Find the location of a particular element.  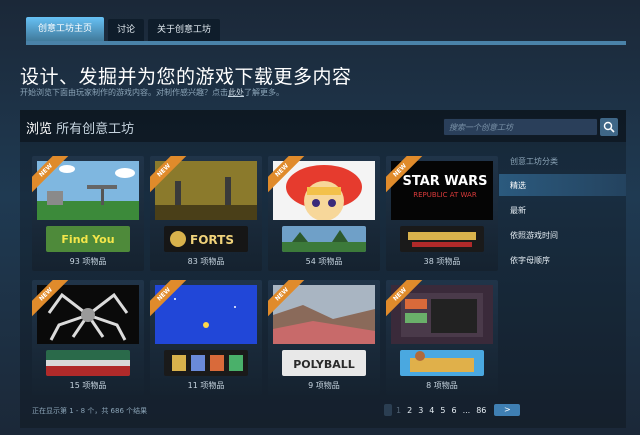

page-1: 1 is located at coordinates (398, 410).